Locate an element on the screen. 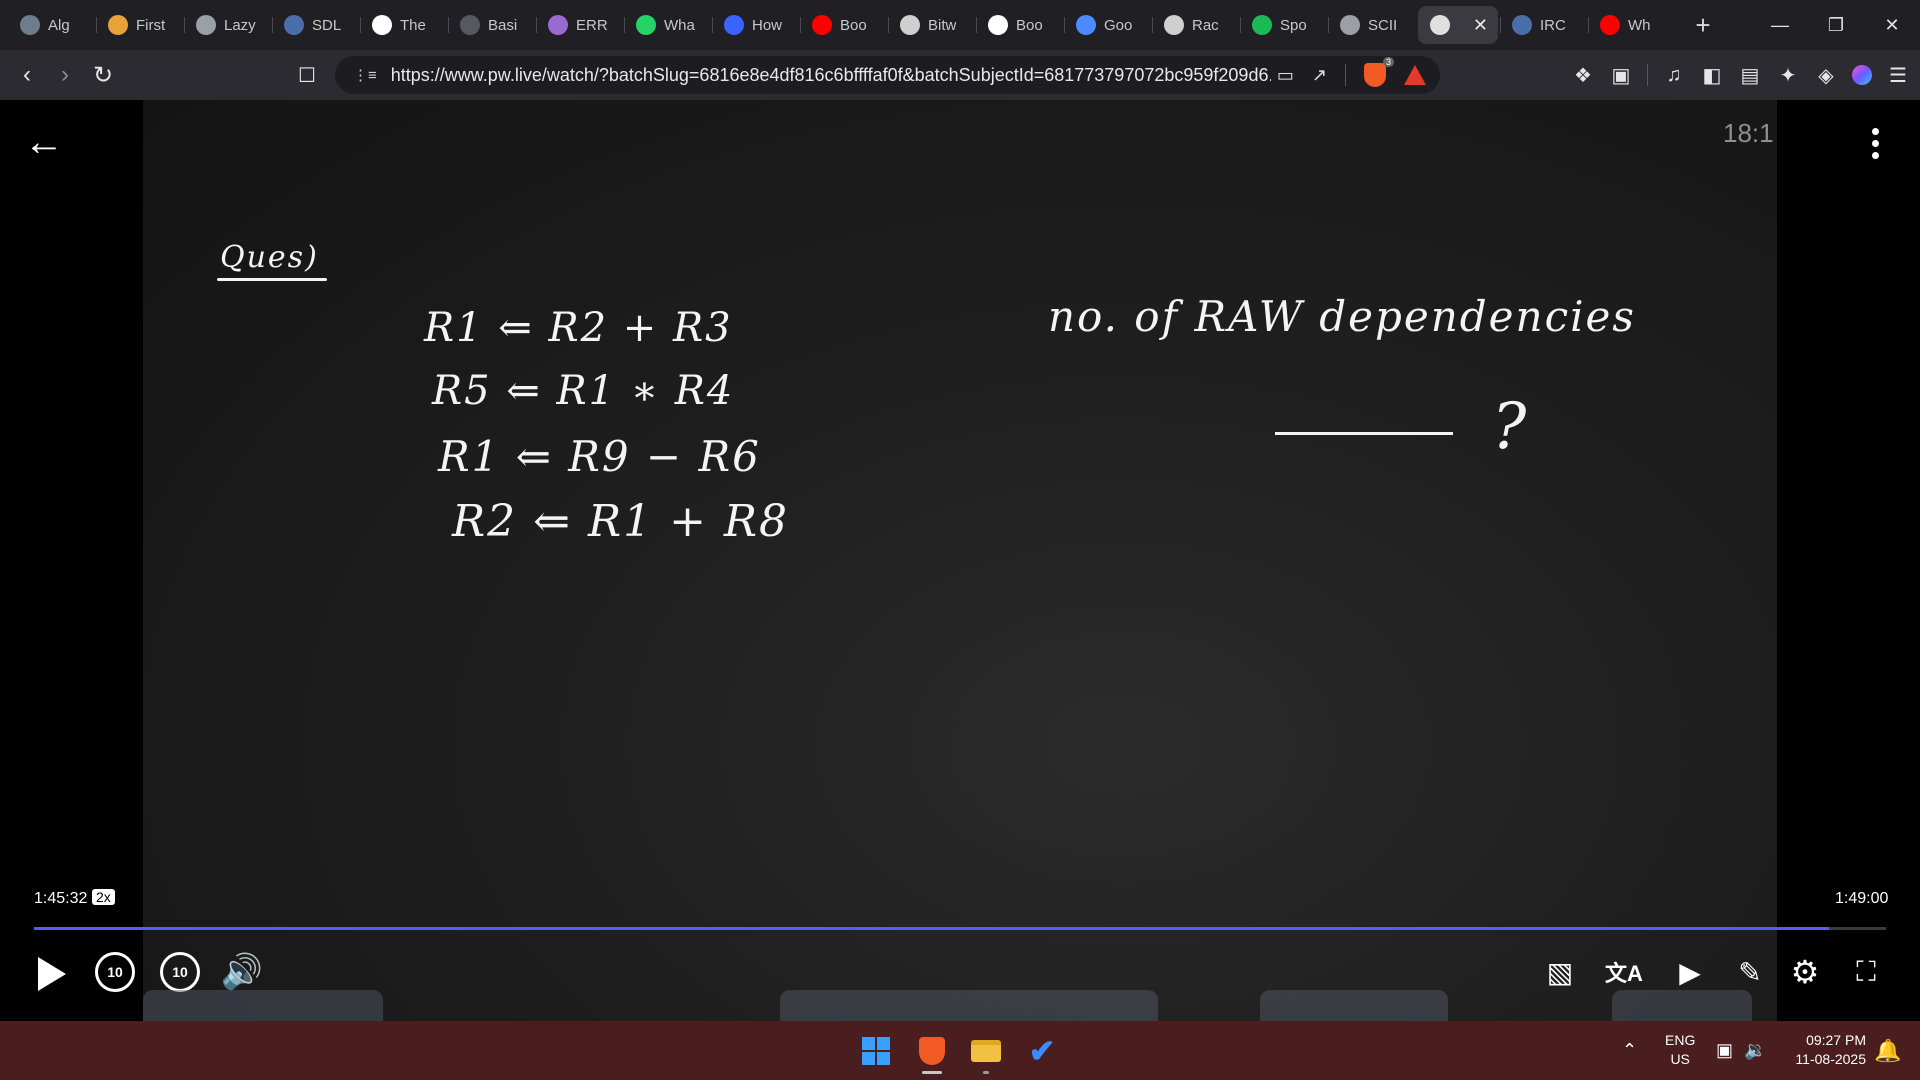 This screenshot has height=1080, width=1920. browser-tab: How is located at coordinates (756, 25).